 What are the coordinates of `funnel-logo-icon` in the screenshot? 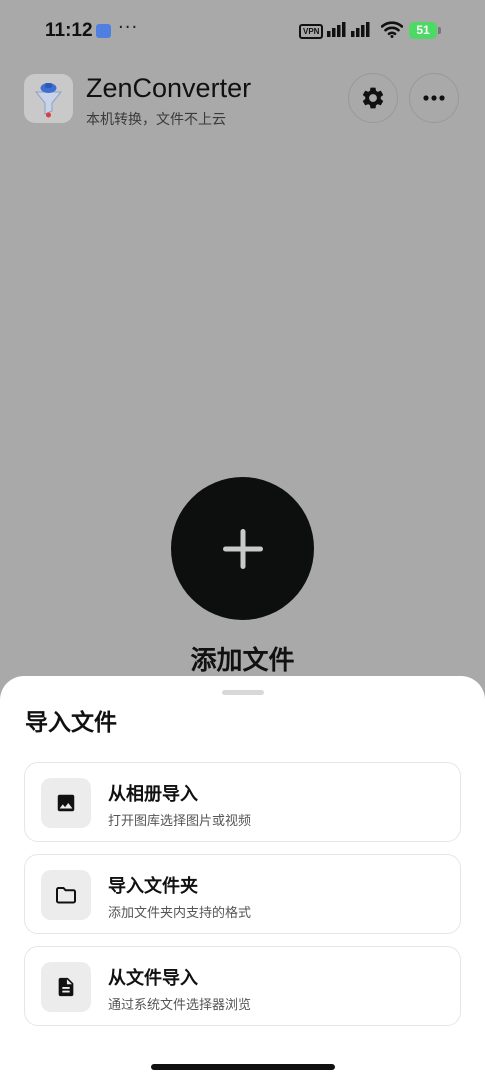 It's located at (48, 100).